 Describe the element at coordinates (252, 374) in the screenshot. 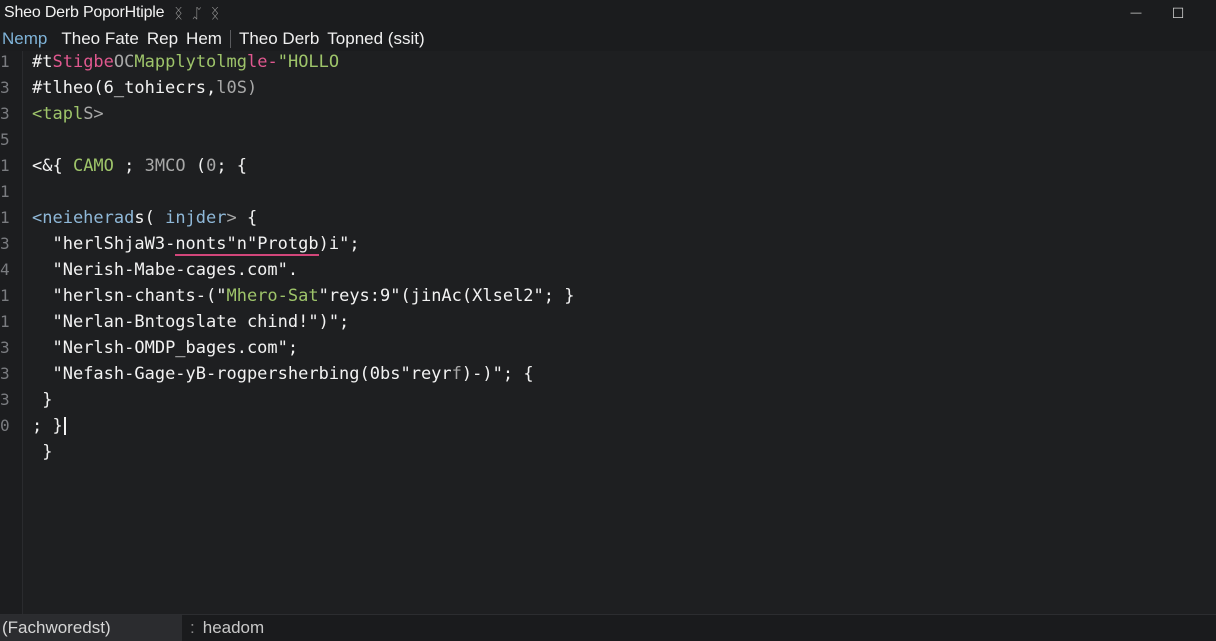

I see `code-token: "Nefash-Gage-yB-rogpersherbing(0bs"reyr` at that location.